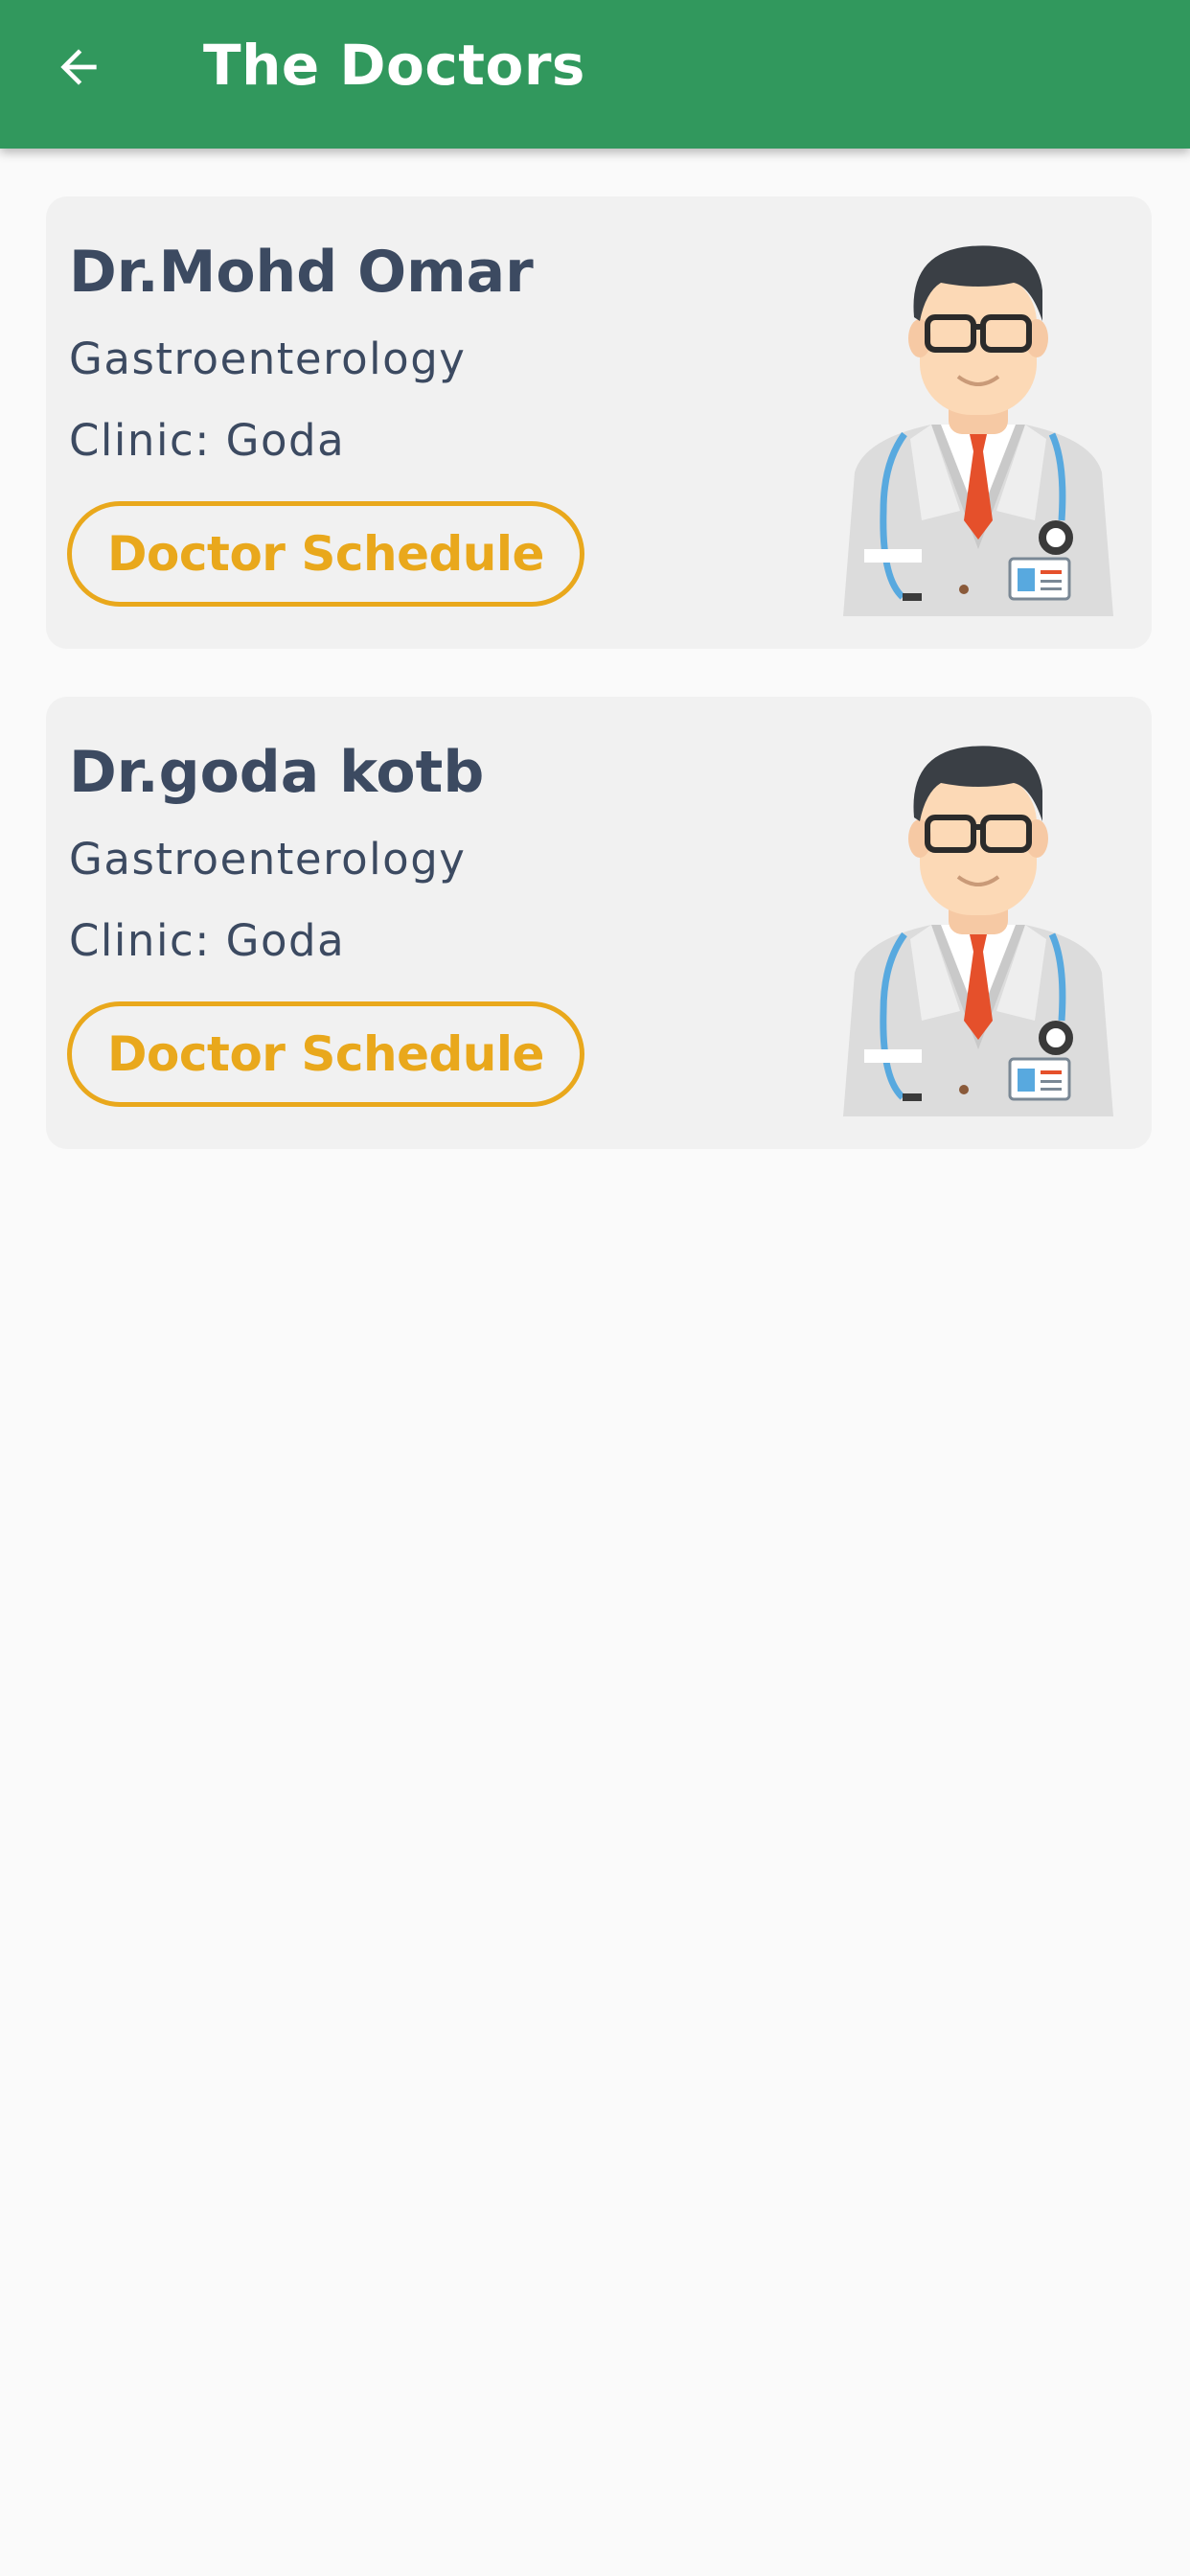 The width and height of the screenshot is (1190, 2576). I want to click on app-bar: The Doctors, so click(595, 74).